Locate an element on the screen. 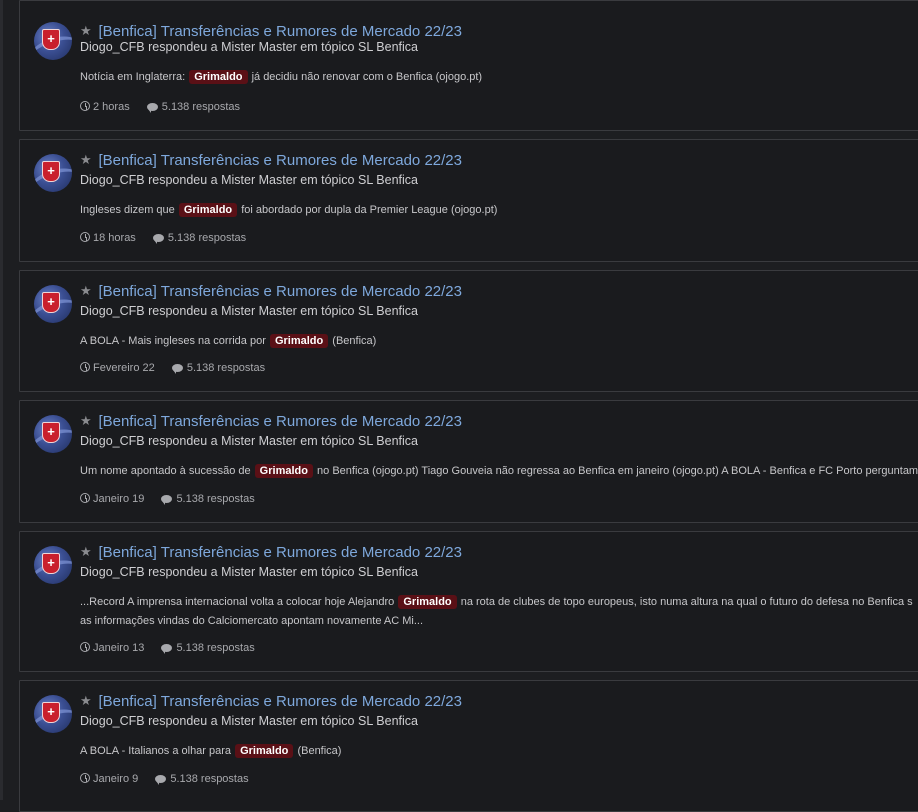 The height and width of the screenshot is (812, 918). post-time: 18 horas is located at coordinates (108, 238).